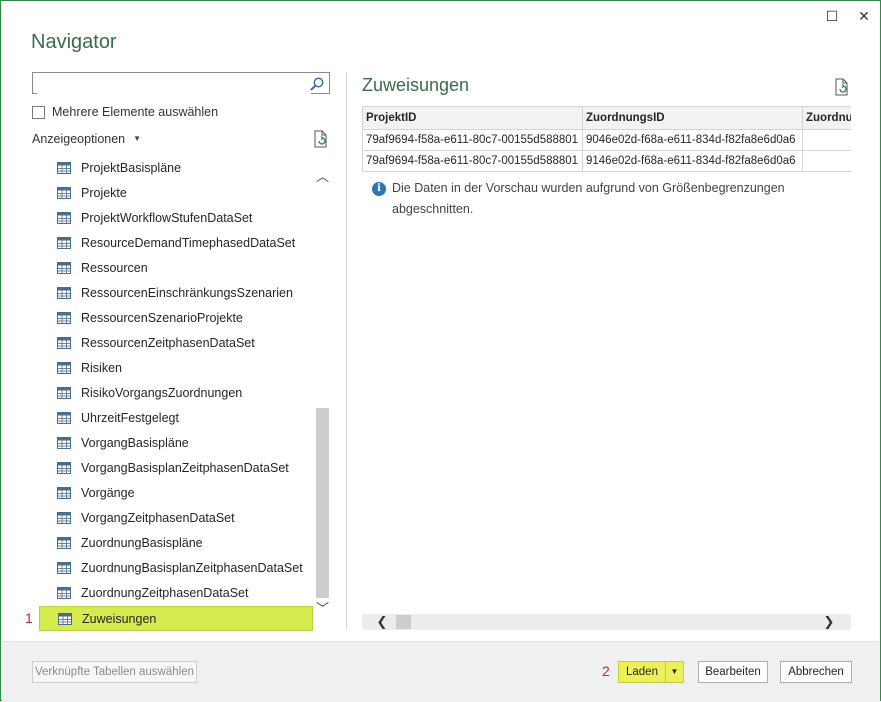  Describe the element at coordinates (733, 672) in the screenshot. I see `edit-button: Bearbeiten` at that location.